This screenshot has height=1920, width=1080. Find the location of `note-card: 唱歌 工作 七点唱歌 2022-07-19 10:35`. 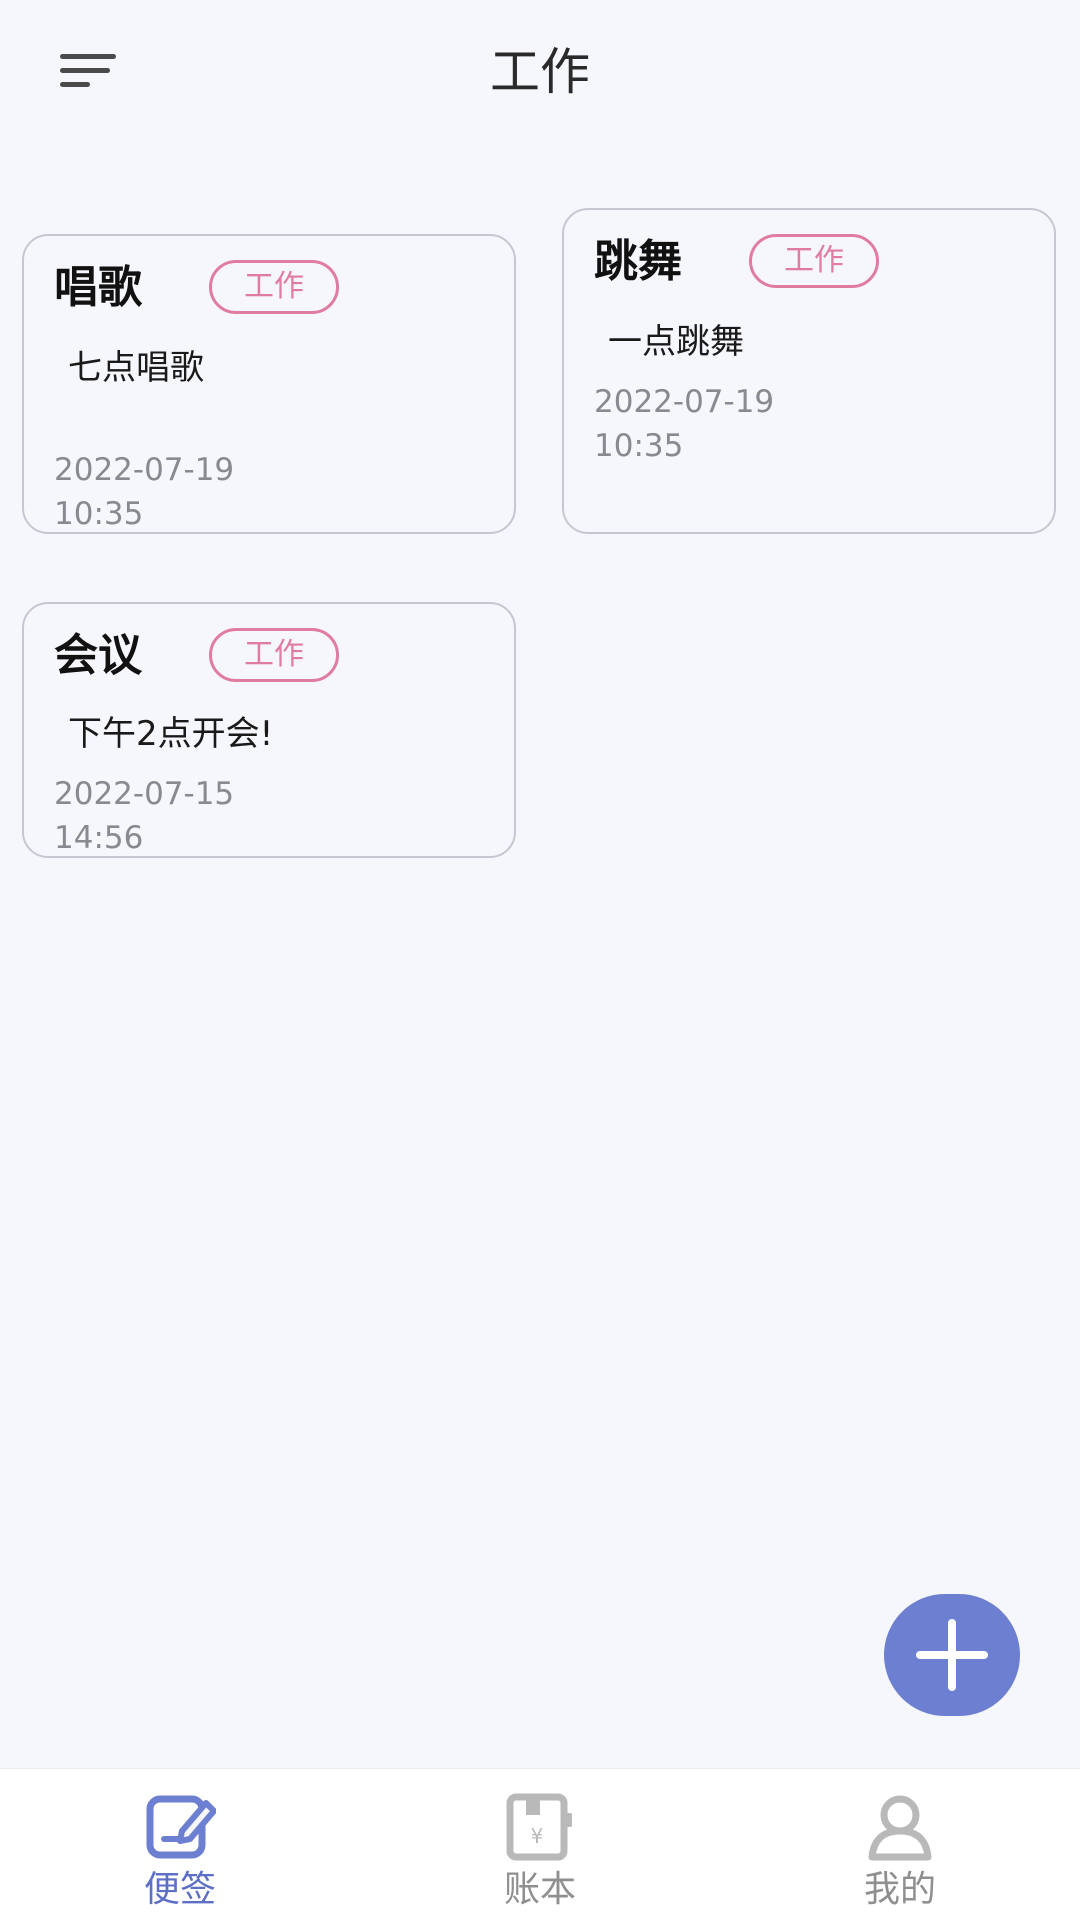

note-card: 唱歌 工作 七点唱歌 2022-07-19 10:35 is located at coordinates (269, 384).